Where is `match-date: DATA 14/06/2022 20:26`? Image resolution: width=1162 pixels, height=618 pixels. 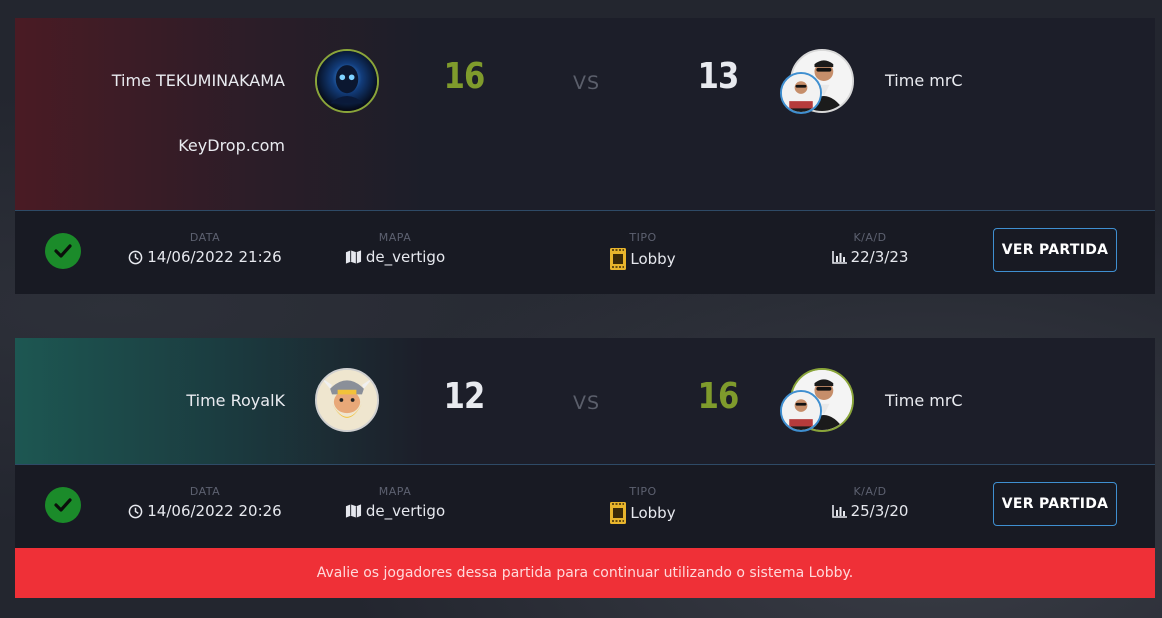 match-date: DATA 14/06/2022 20:26 is located at coordinates (205, 504).